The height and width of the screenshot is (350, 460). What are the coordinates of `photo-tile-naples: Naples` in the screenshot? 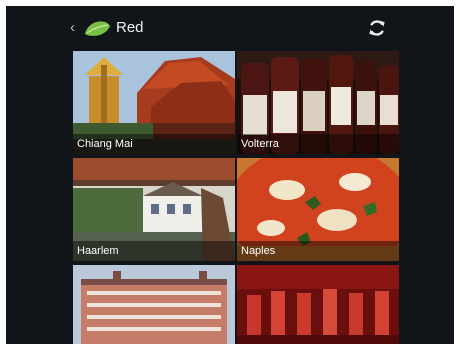 It's located at (318, 209).